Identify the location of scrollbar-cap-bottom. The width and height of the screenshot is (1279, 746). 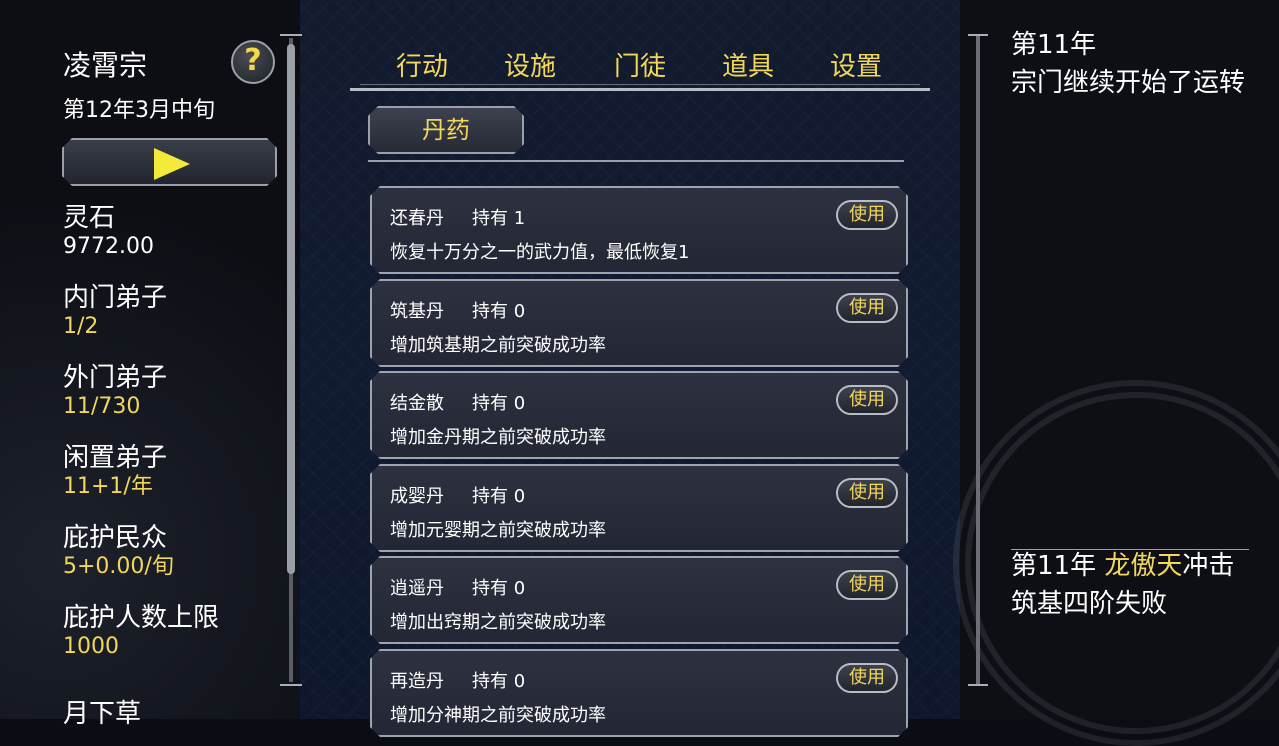
(291, 685).